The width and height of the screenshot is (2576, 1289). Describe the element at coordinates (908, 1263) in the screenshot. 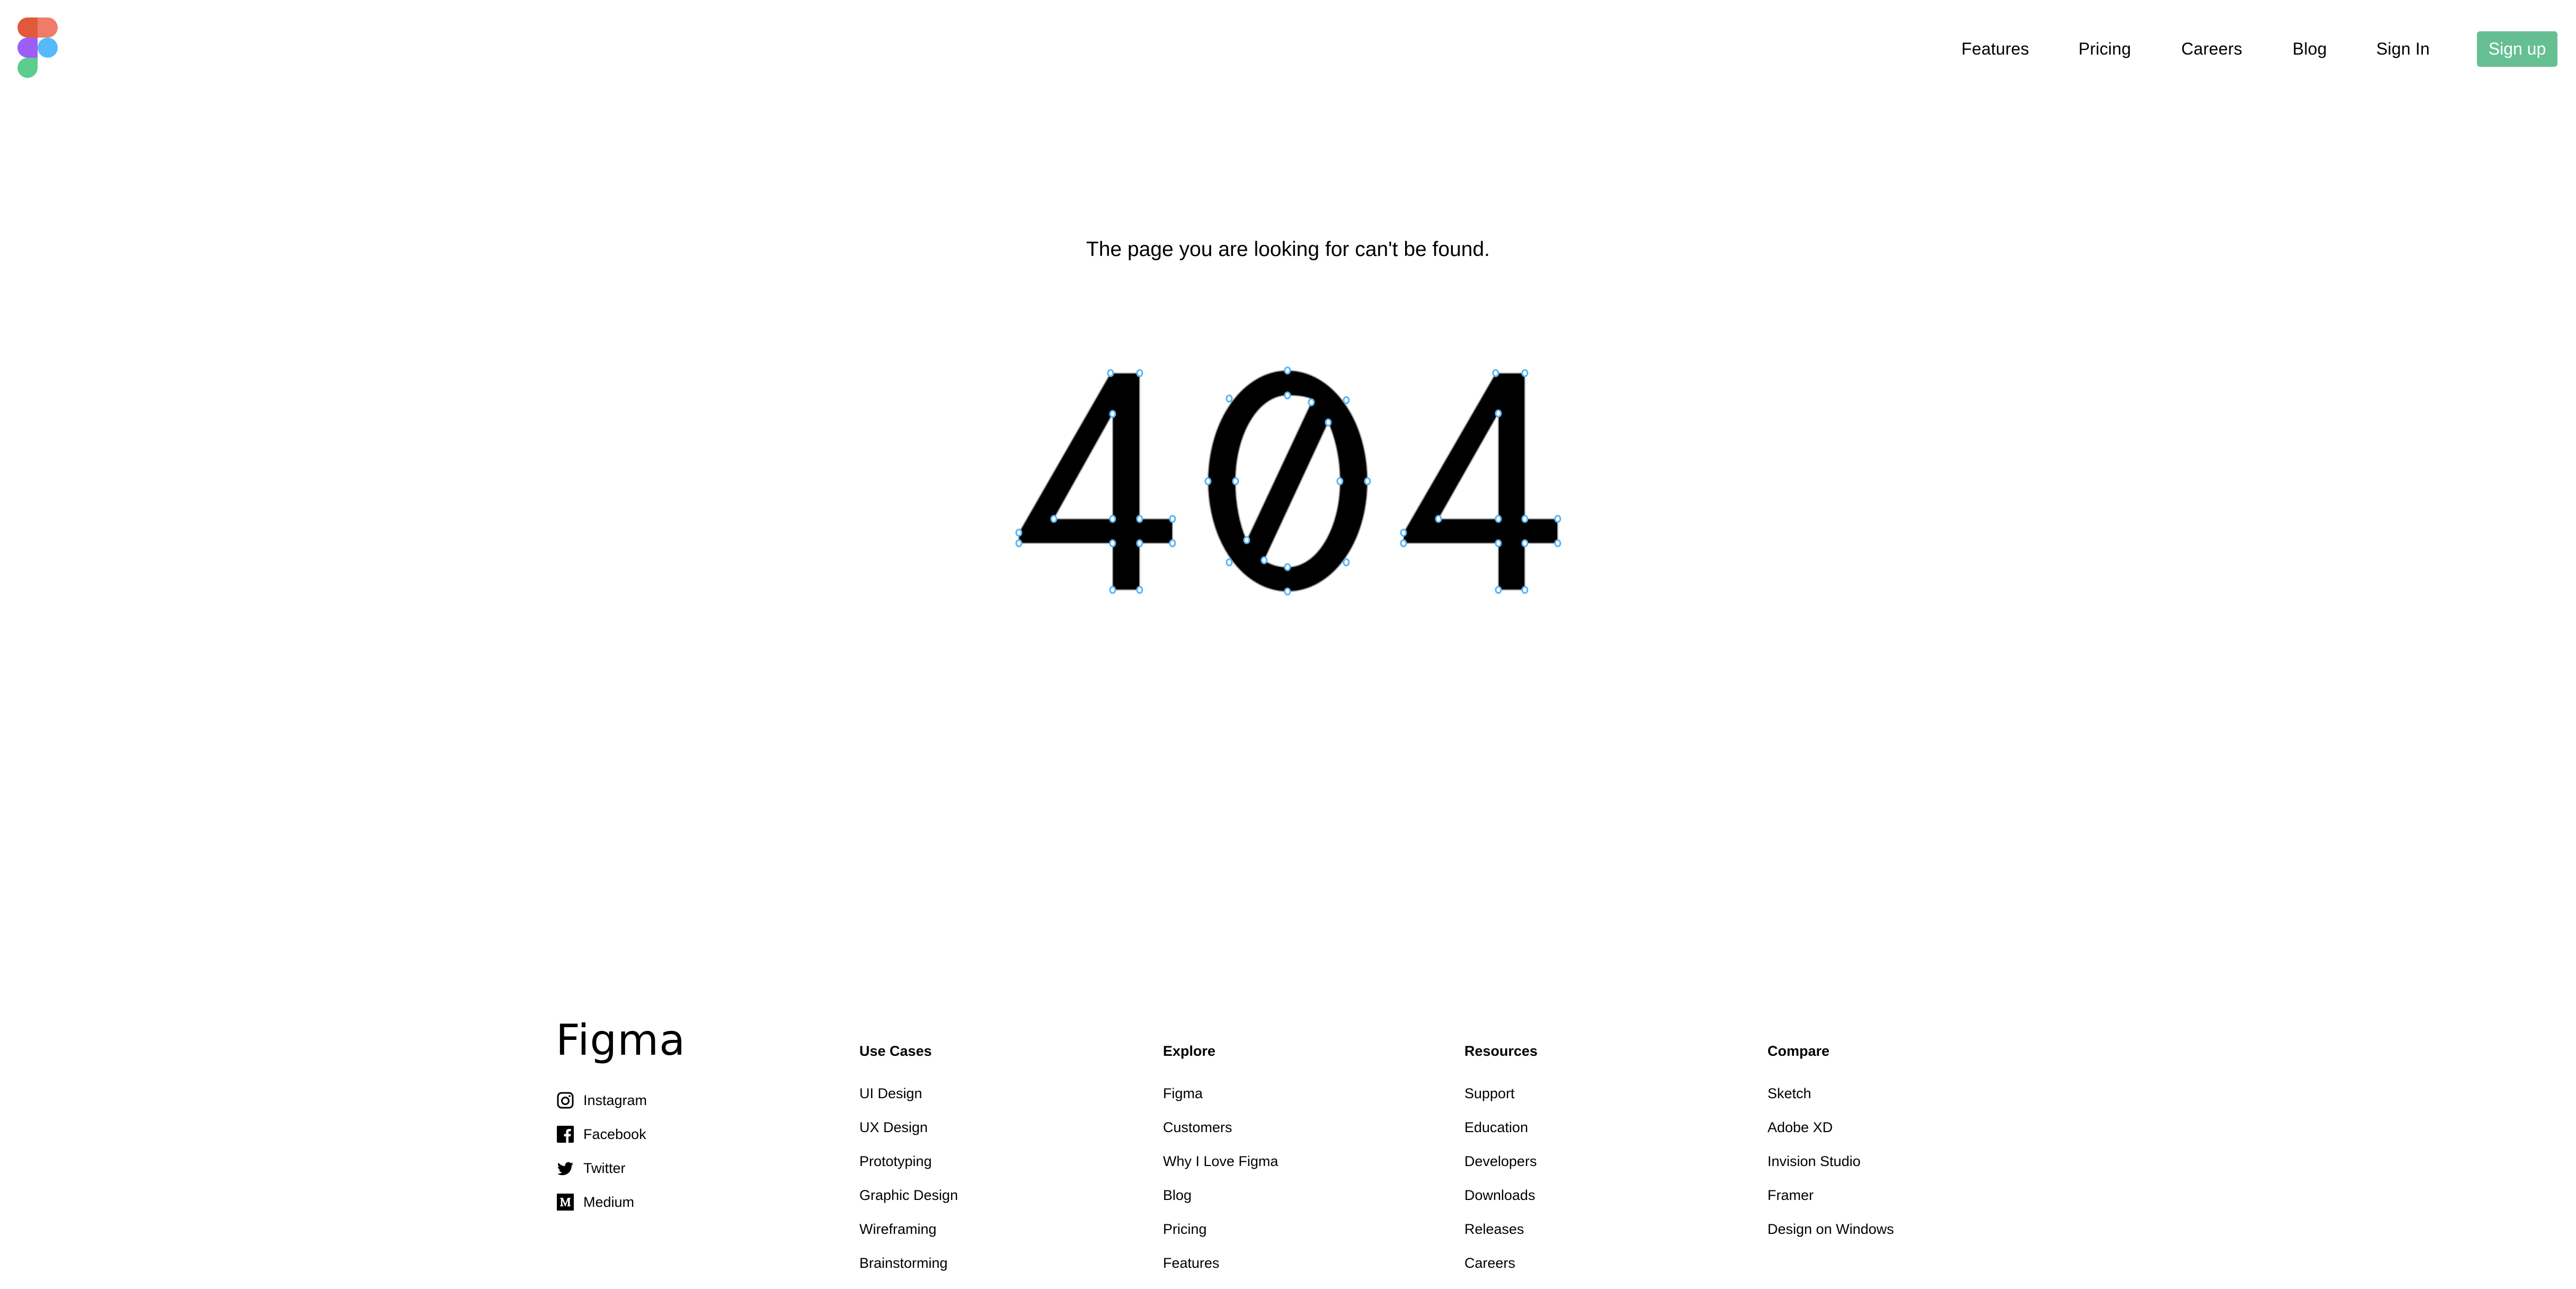

I see `footer-link: Brainstorming` at that location.